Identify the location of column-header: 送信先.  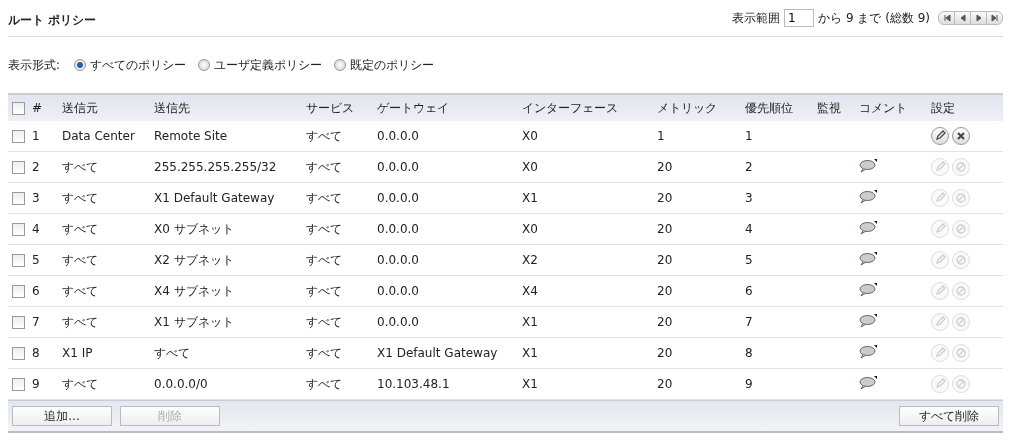
(172, 107).